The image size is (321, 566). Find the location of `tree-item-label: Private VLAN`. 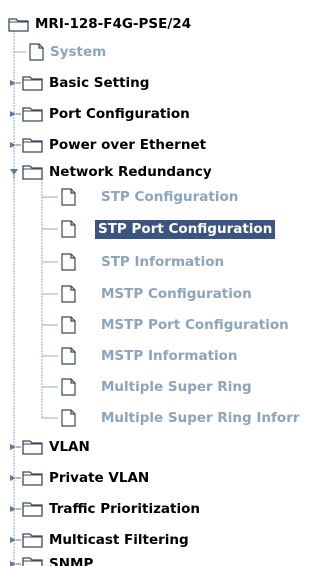

tree-item-label: Private VLAN is located at coordinates (99, 478).